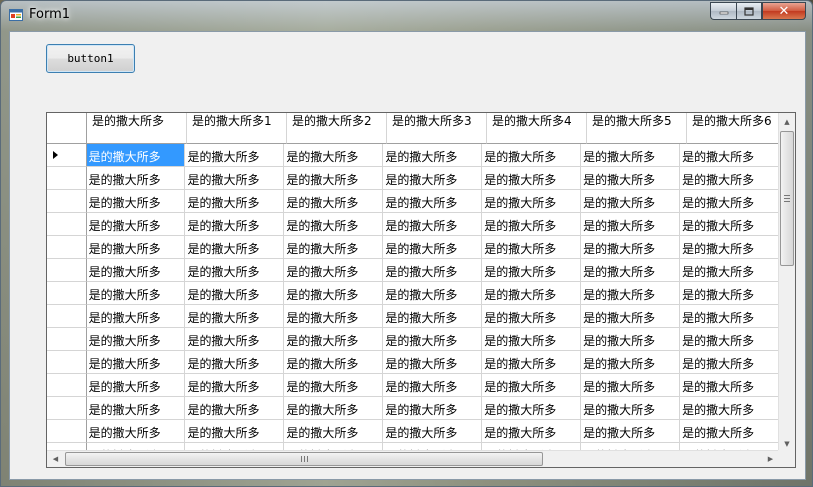  Describe the element at coordinates (770, 459) in the screenshot. I see `scroll-right-icon: ▶` at that location.